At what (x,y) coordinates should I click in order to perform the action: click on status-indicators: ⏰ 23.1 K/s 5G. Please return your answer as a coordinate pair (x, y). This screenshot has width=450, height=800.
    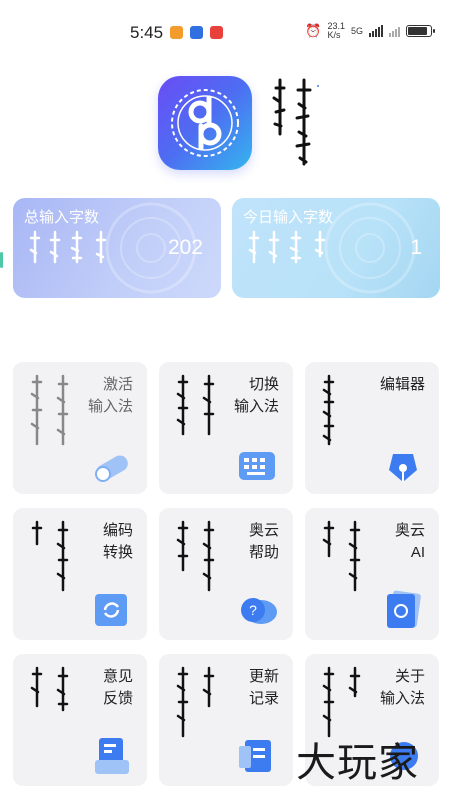
    Looking at the image, I should click on (370, 31).